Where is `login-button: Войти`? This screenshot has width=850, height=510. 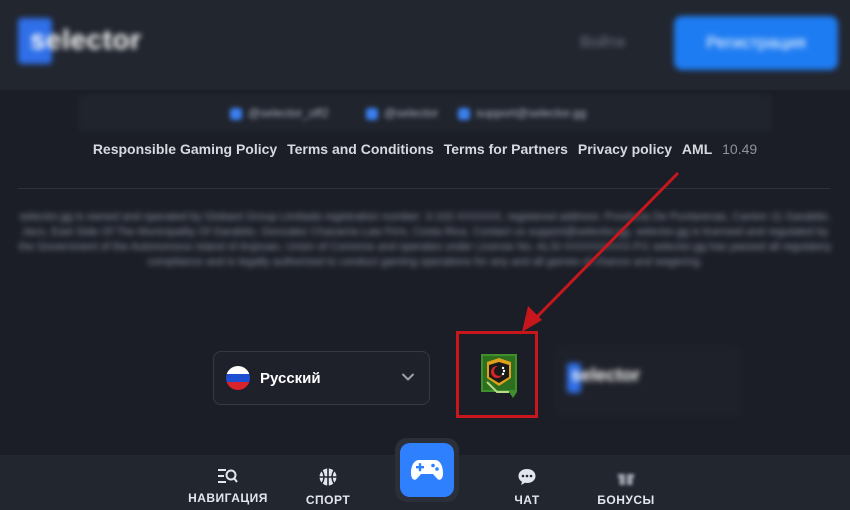 login-button: Войти is located at coordinates (602, 43).